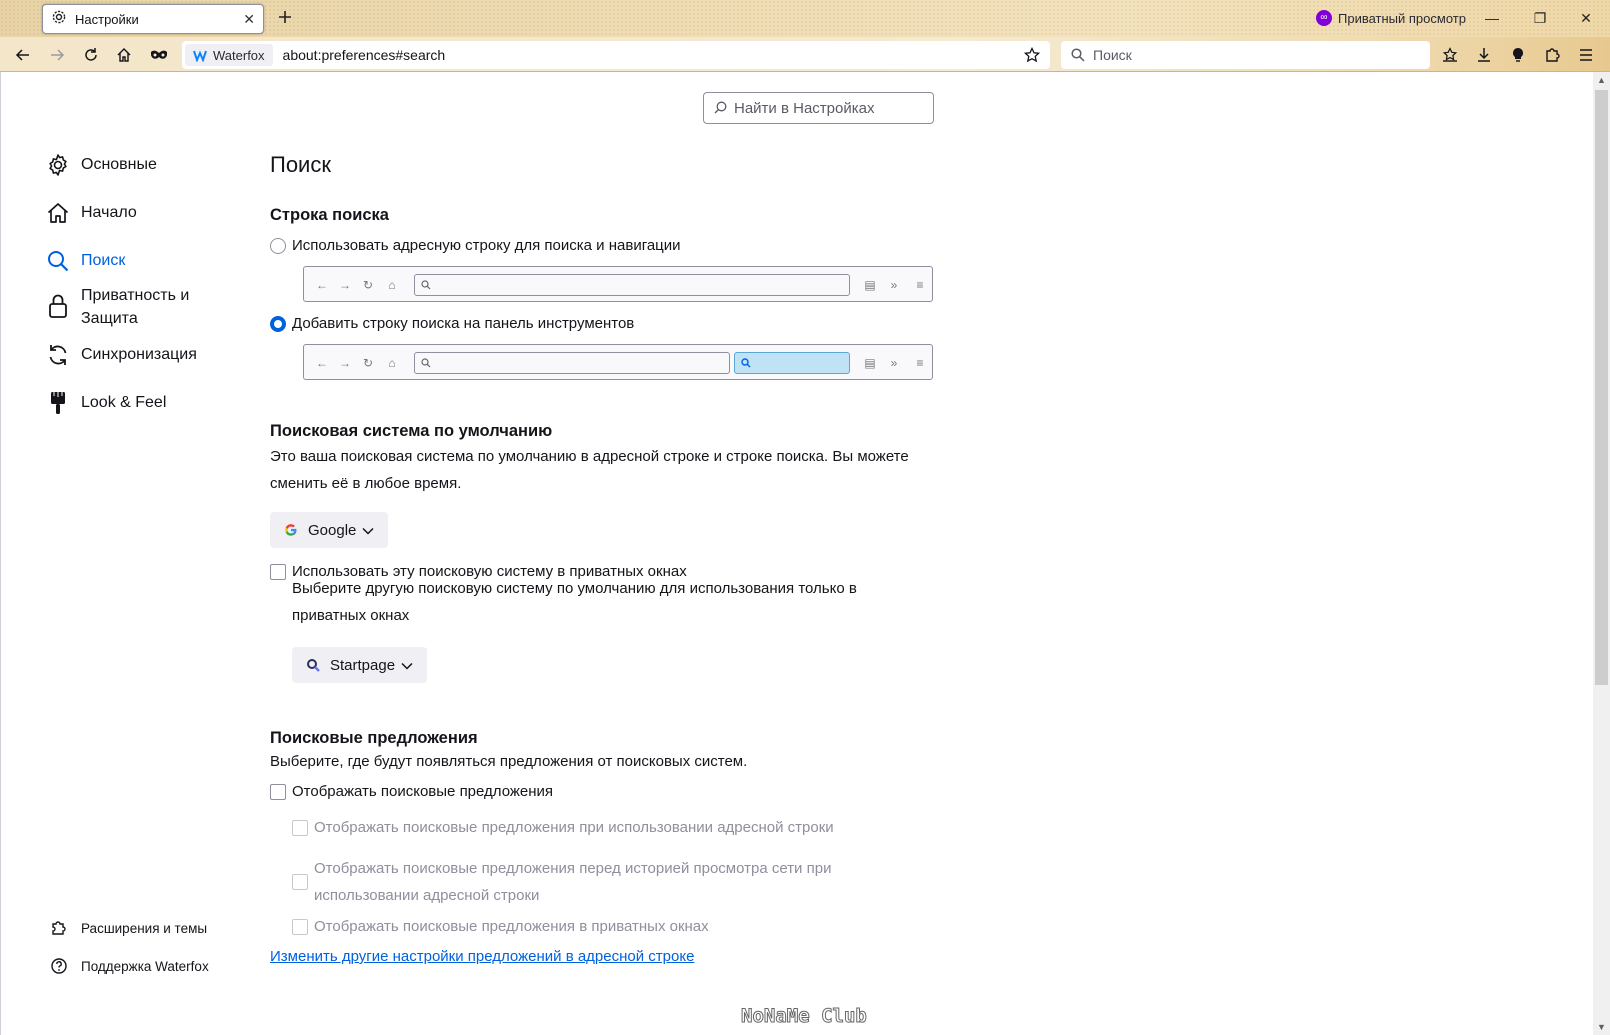  Describe the element at coordinates (1492, 18) in the screenshot. I see `minimize-button: —` at that location.